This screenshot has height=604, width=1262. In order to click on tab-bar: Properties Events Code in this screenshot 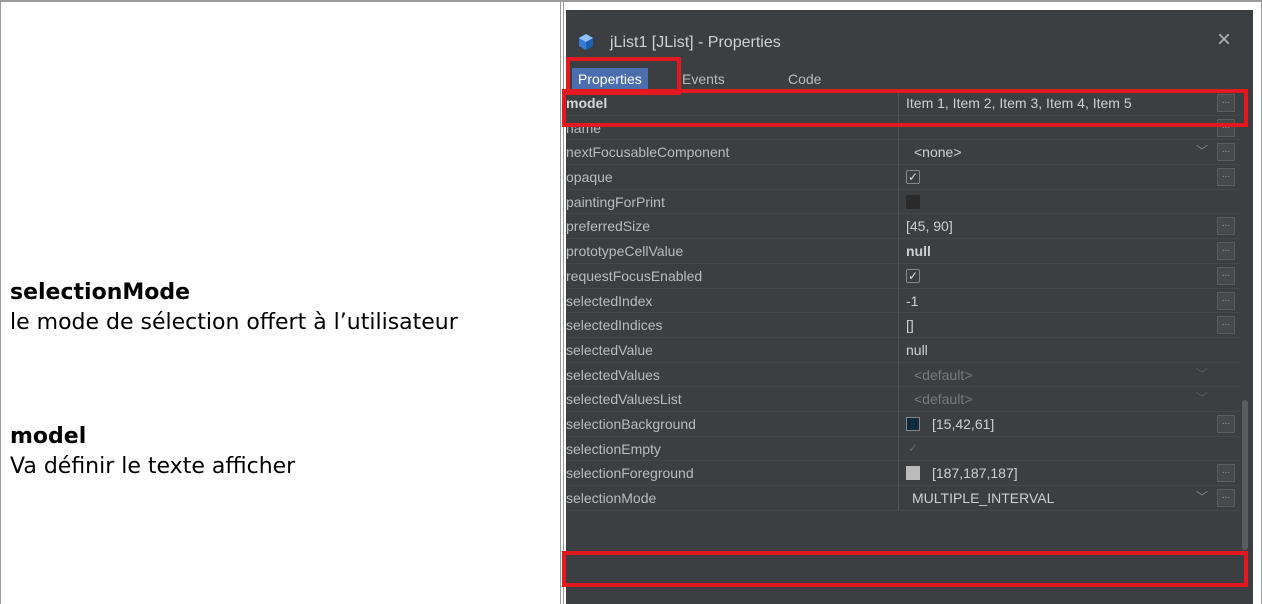, I will do `click(909, 79)`.